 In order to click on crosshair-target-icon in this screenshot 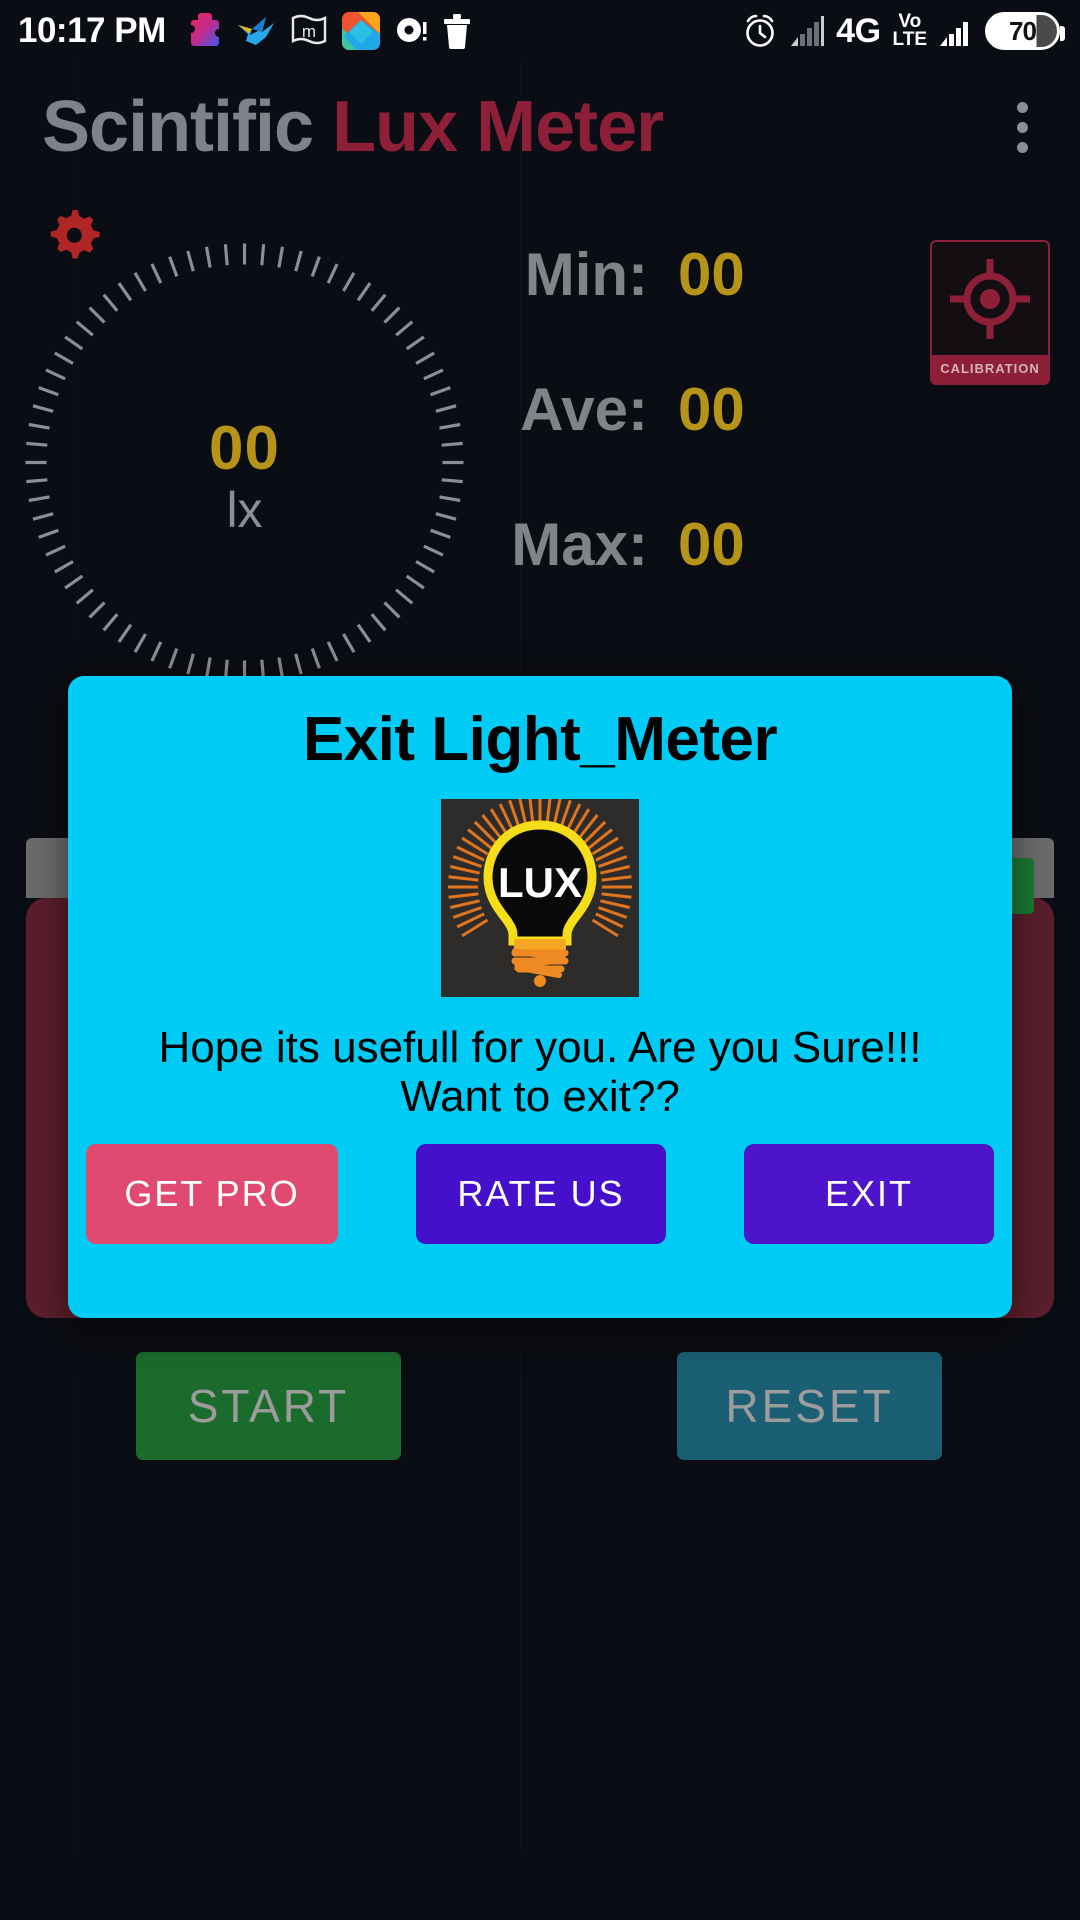, I will do `click(990, 298)`.